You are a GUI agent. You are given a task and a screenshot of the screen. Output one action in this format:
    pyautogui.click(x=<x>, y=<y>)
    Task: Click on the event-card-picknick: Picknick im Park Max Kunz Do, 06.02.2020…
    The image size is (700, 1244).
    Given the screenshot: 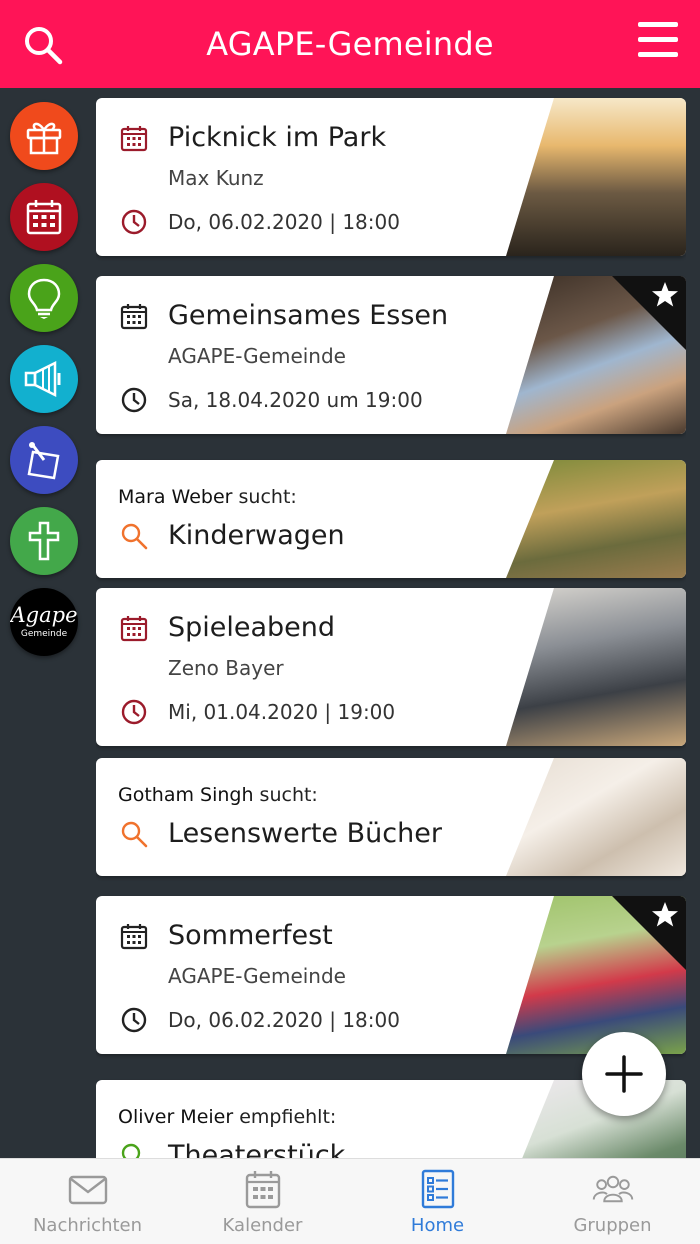 What is the action you would take?
    pyautogui.click(x=391, y=177)
    